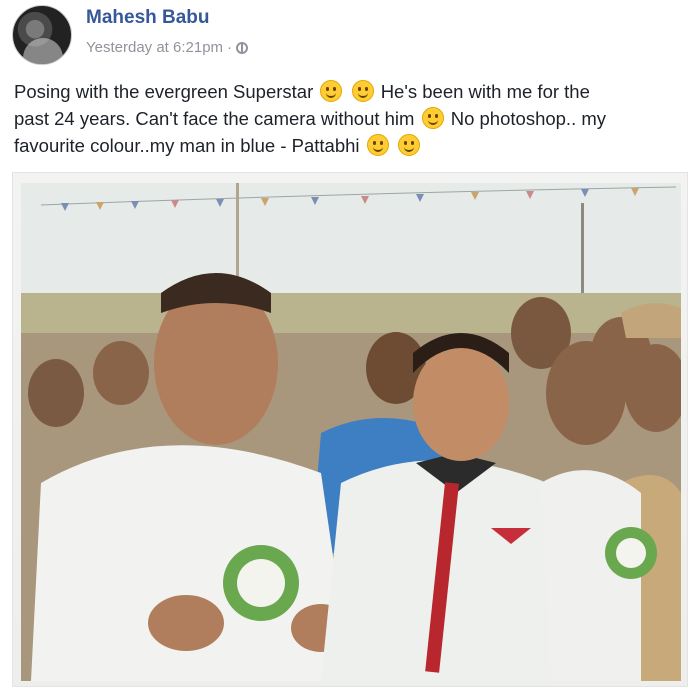 This screenshot has height=692, width=700. I want to click on post-text-segment: Posing with the evergreen Superstar, so click(164, 91).